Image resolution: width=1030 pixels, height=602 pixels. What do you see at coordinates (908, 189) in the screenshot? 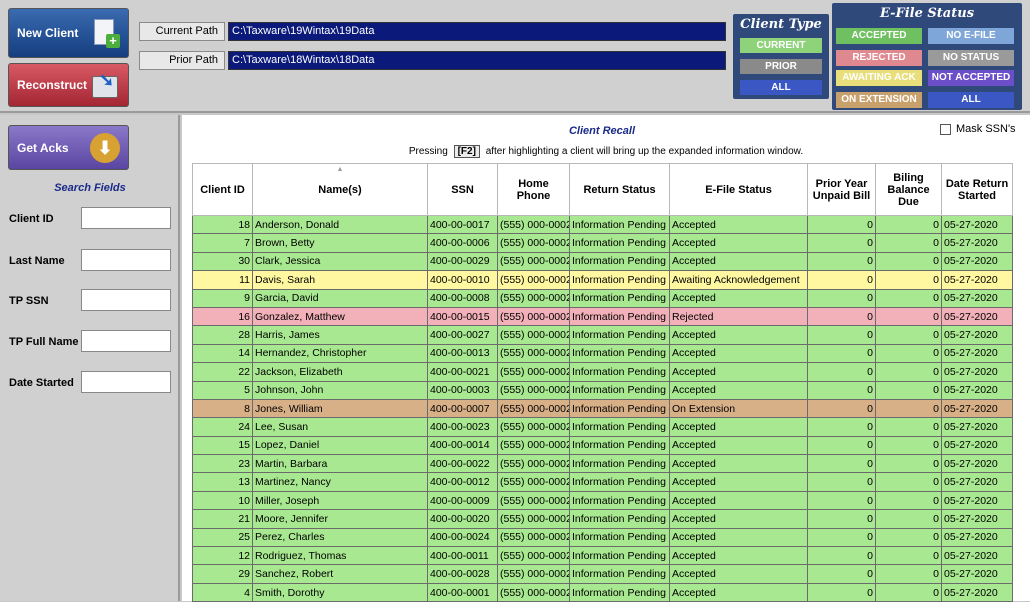
I see `col-billing-balance: Biling Balance Due` at bounding box center [908, 189].